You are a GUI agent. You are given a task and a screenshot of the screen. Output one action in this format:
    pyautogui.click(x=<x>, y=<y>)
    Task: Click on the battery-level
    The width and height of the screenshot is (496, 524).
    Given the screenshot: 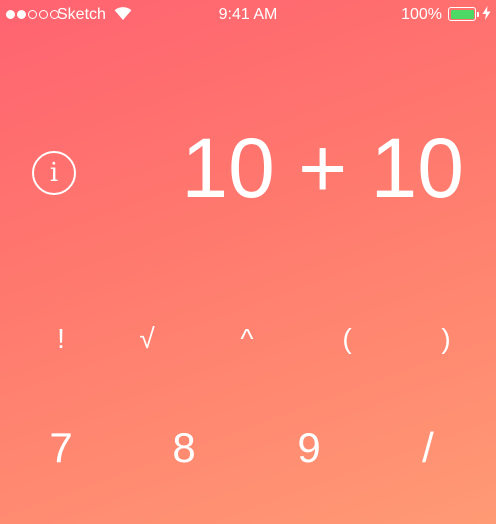 What is the action you would take?
    pyautogui.click(x=462, y=14)
    